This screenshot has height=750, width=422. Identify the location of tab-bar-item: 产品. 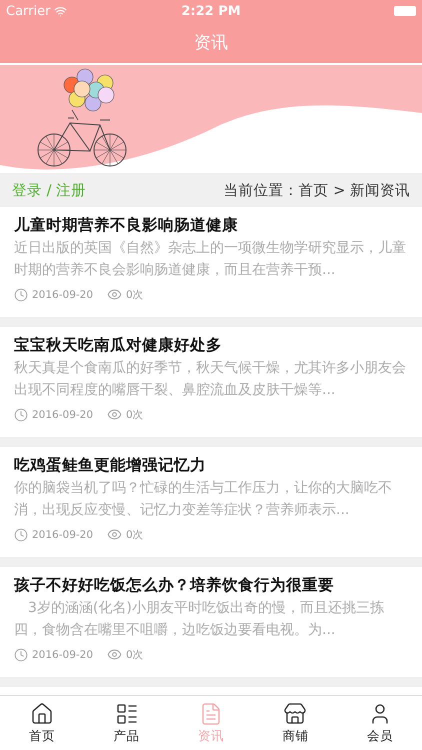
(126, 723).